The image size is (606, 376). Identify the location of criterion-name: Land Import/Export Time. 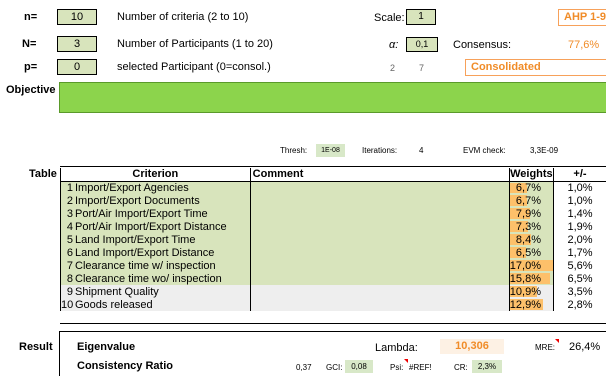
(135, 240).